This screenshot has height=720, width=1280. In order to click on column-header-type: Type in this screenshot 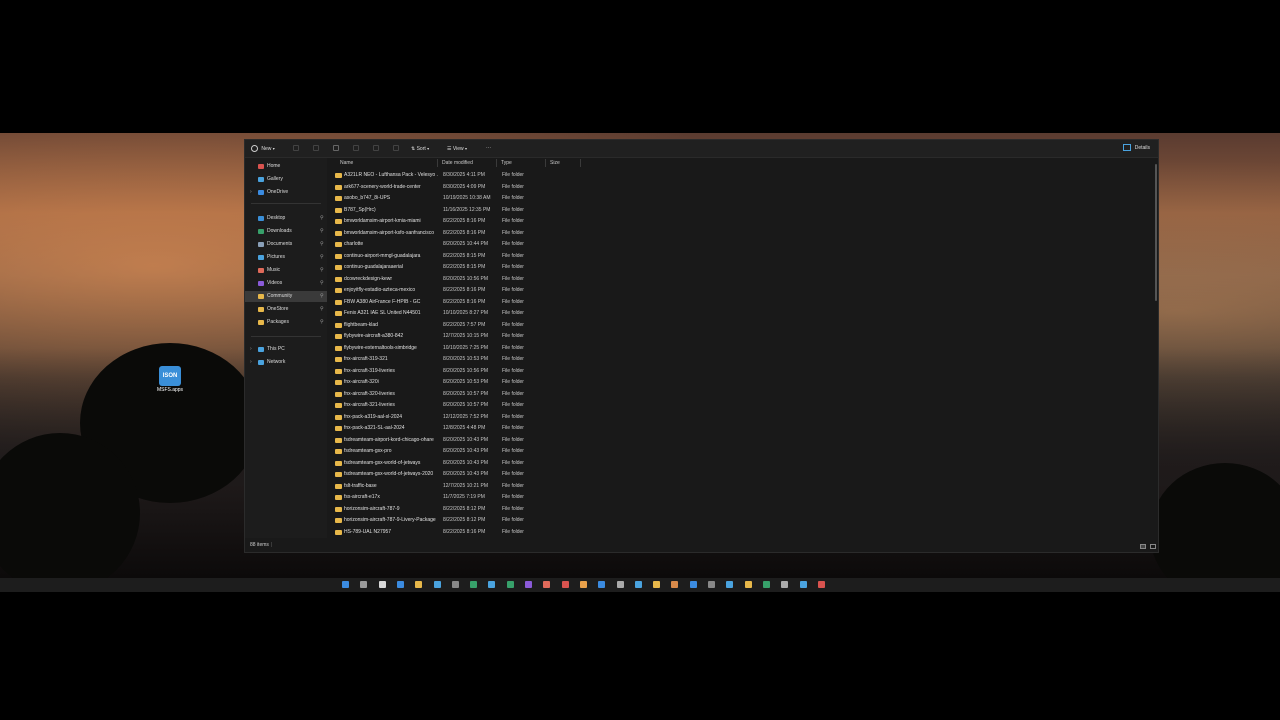, I will do `click(506, 163)`.